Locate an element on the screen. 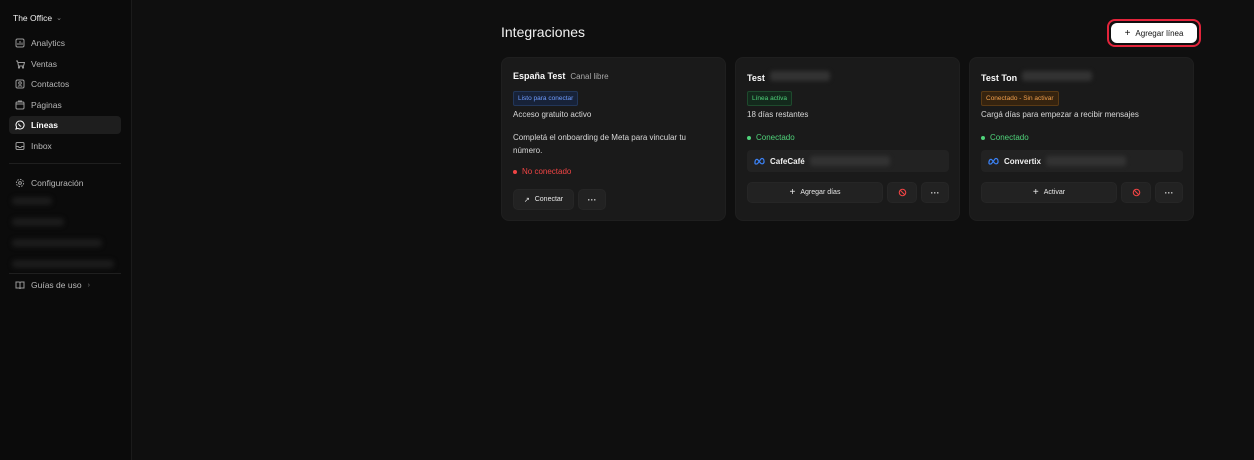 This screenshot has width=1254, height=460. chart-icon is located at coordinates (20, 43).